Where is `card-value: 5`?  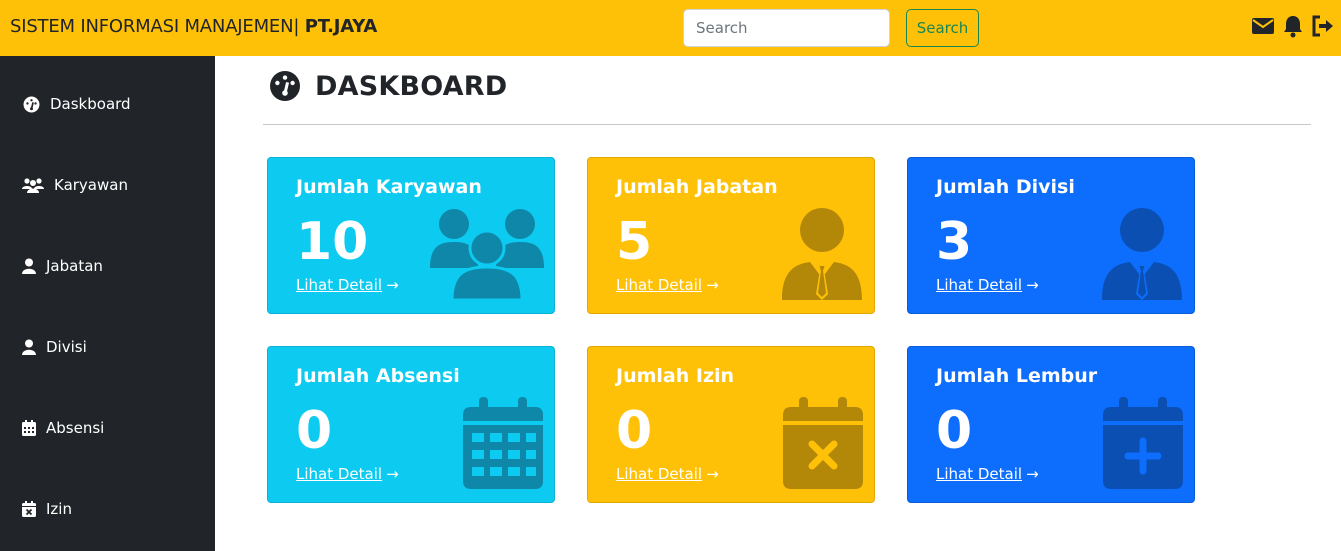 card-value: 5 is located at coordinates (634, 242).